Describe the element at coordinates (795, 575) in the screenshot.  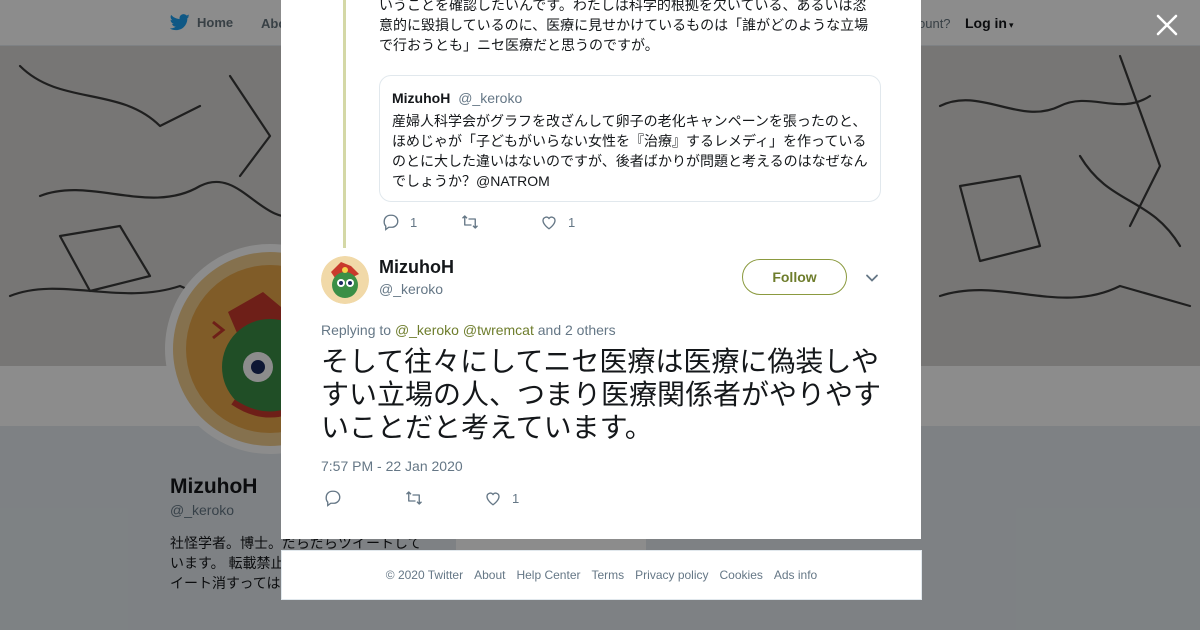
I see `footer-ads-link: Ads info` at that location.